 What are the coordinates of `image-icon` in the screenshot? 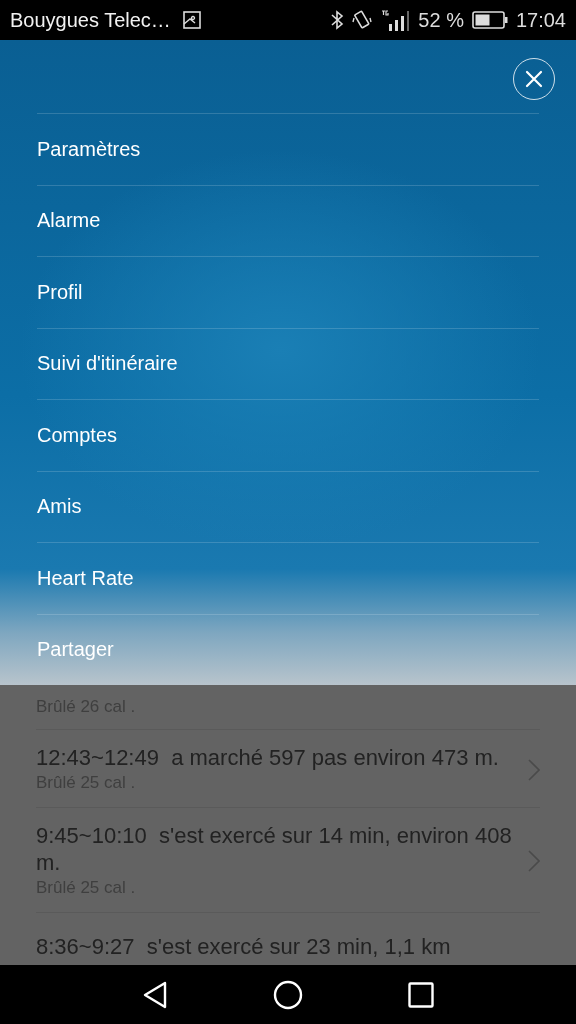 It's located at (191, 20).